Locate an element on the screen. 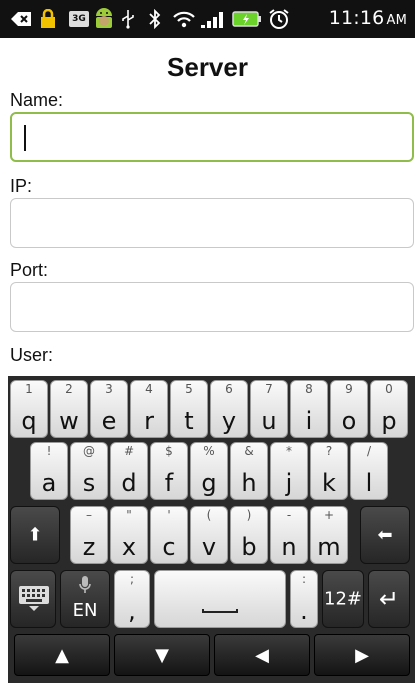  key-g: % g is located at coordinates (209, 471).